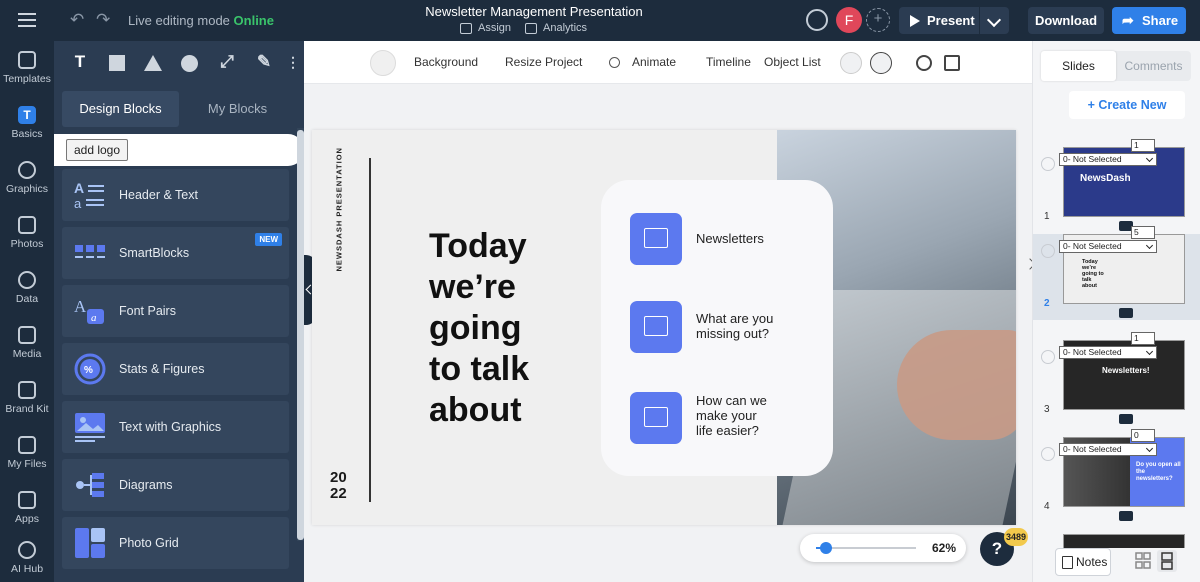 The image size is (1200, 582). Describe the element at coordinates (264, 62) in the screenshot. I see `pen-tool-icon: ✎` at that location.